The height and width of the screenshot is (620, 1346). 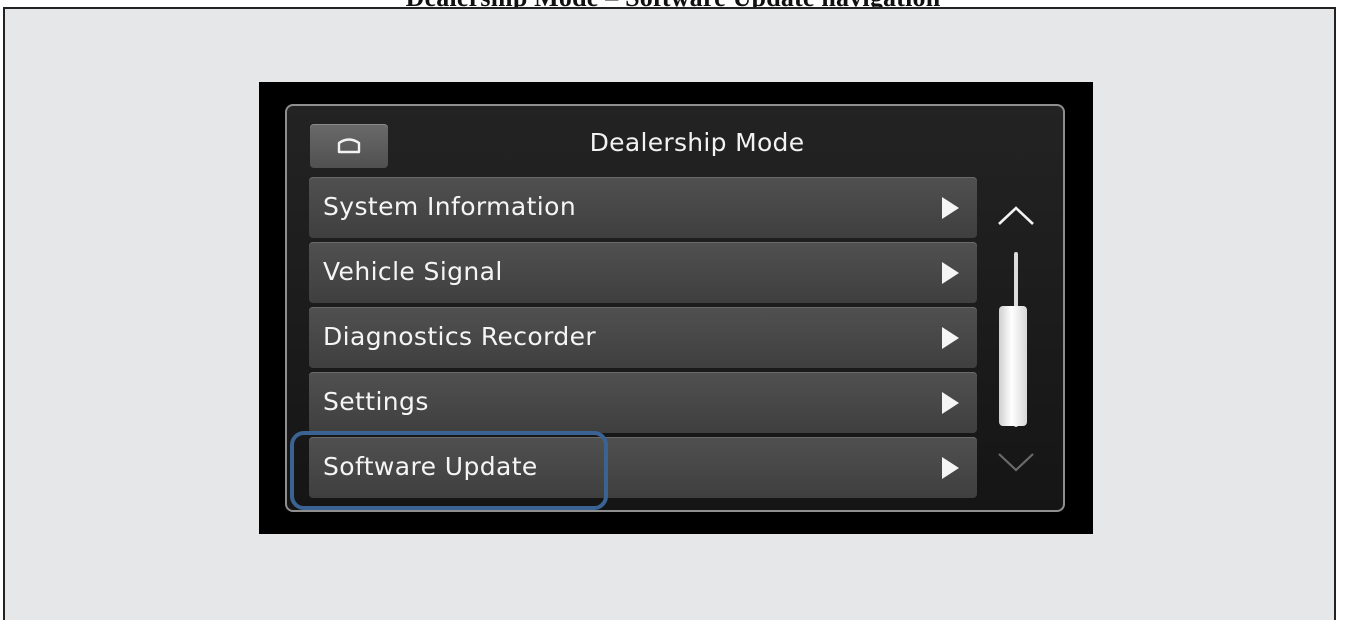 I want to click on menu-item-label: Settings, so click(x=376, y=401).